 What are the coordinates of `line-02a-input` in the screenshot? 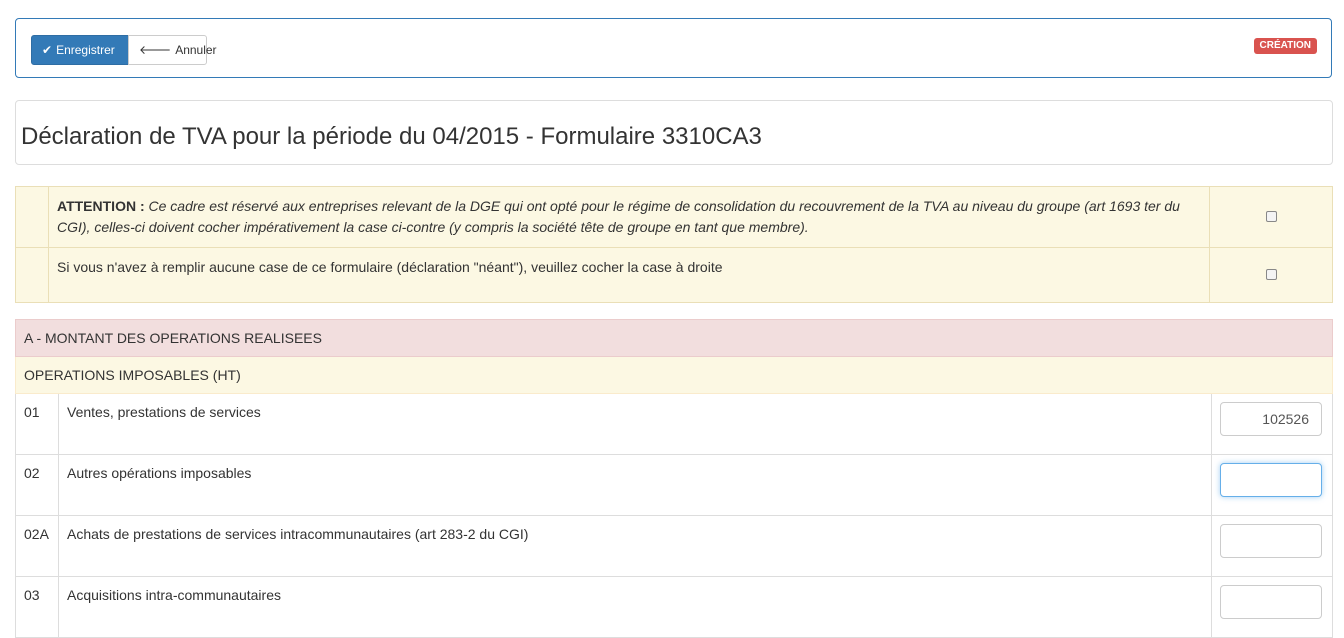 It's located at (1271, 541).